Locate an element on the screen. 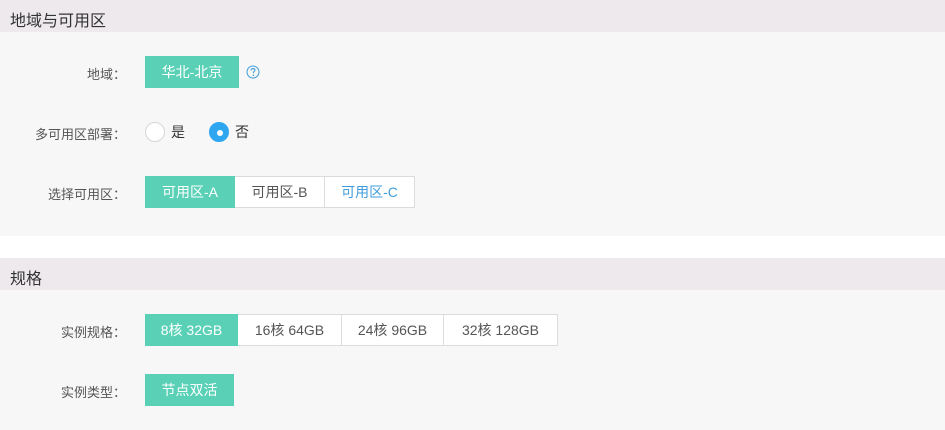 Image resolution: width=945 pixels, height=430 pixels. instance-type-row: 实例类型： 节点双活 is located at coordinates (472, 390).